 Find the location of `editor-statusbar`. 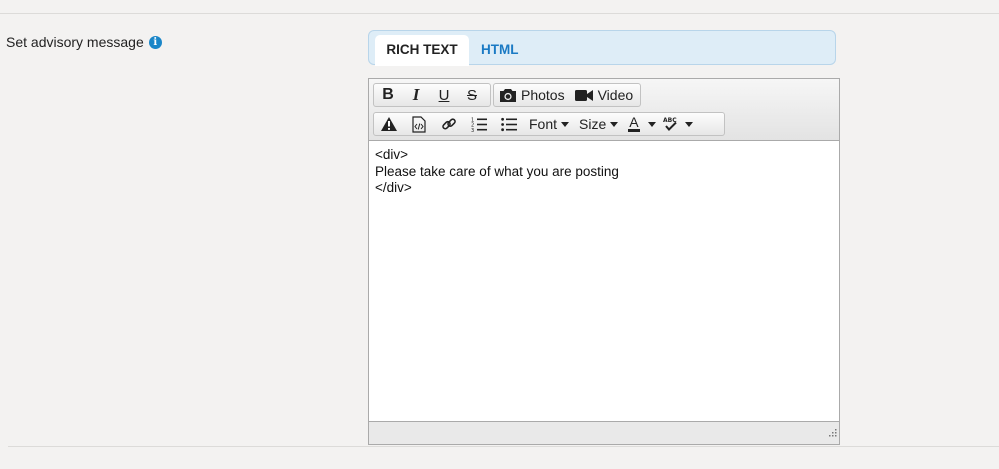

editor-statusbar is located at coordinates (604, 432).